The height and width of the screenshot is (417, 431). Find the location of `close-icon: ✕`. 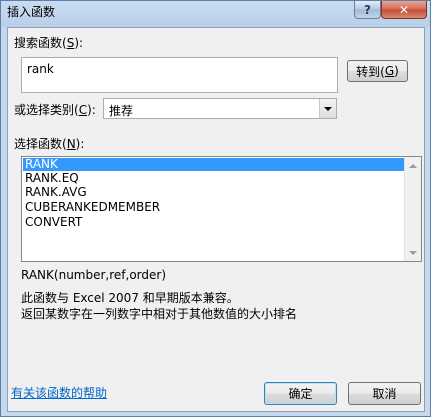

close-icon: ✕ is located at coordinates (404, 9).